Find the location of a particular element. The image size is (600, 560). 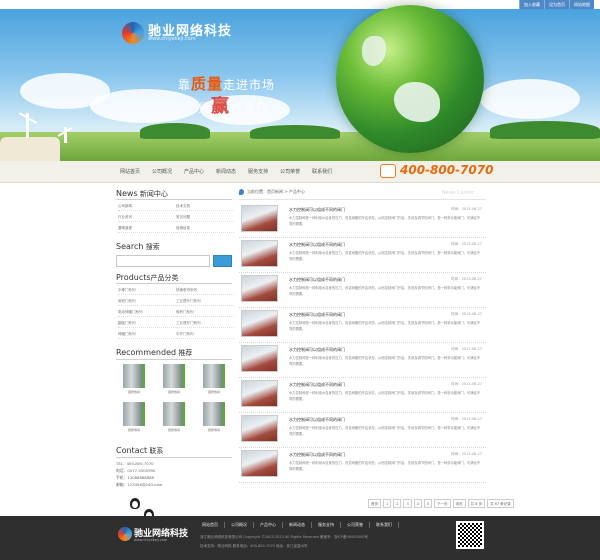

news-category-item: 要闻速递 is located at coordinates (147, 228).